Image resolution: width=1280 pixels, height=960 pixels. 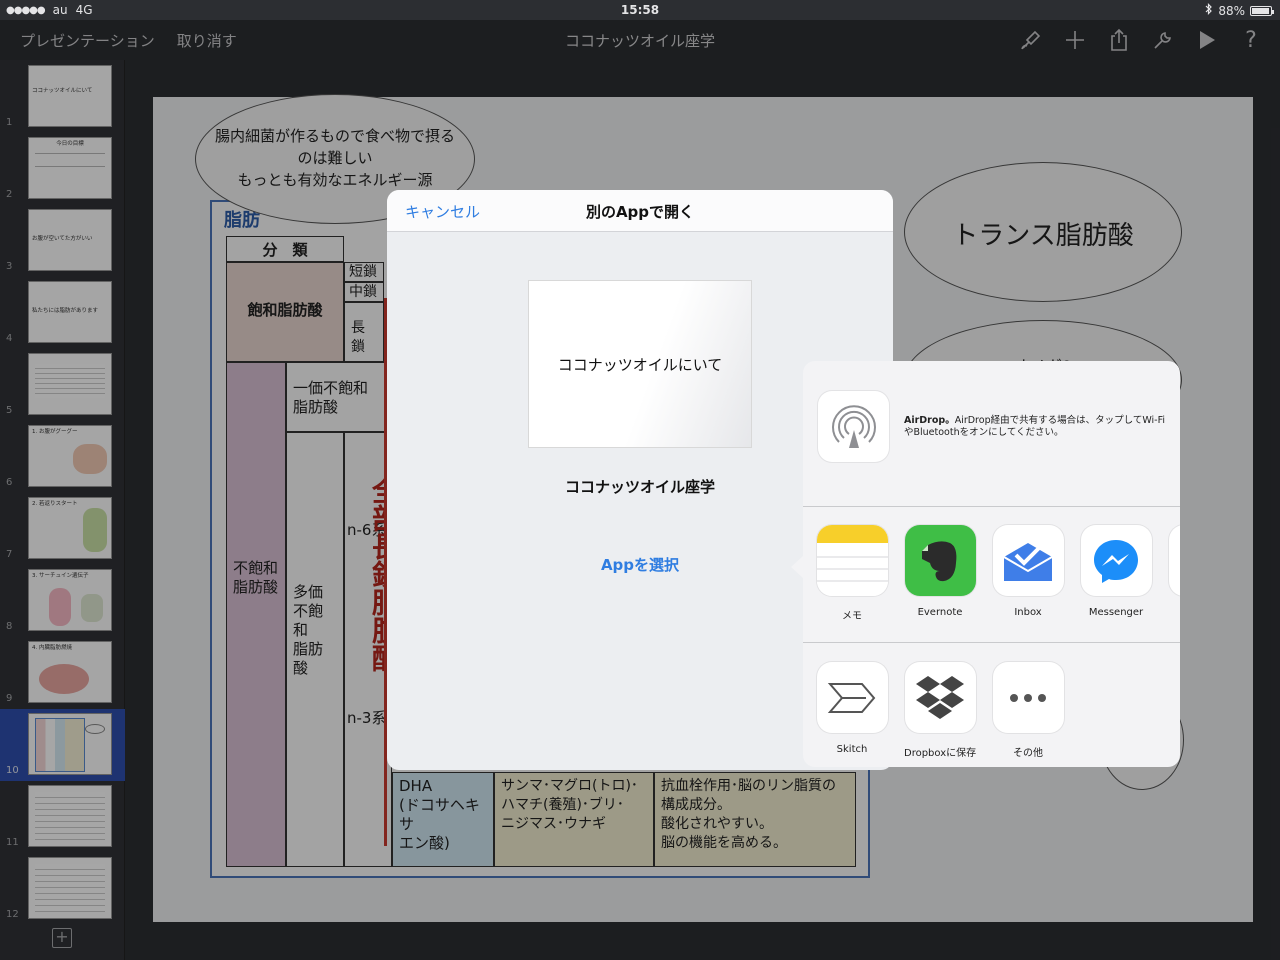 What do you see at coordinates (940, 753) in the screenshot?
I see `app-label: Dropboxに保存` at bounding box center [940, 753].